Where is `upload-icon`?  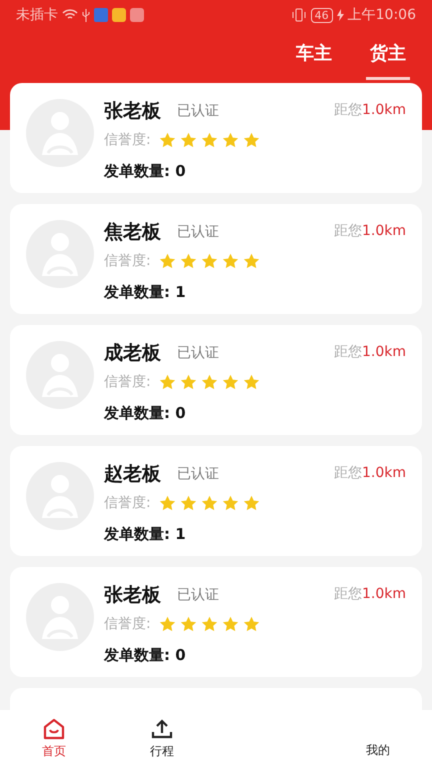
upload-icon is located at coordinates (162, 729).